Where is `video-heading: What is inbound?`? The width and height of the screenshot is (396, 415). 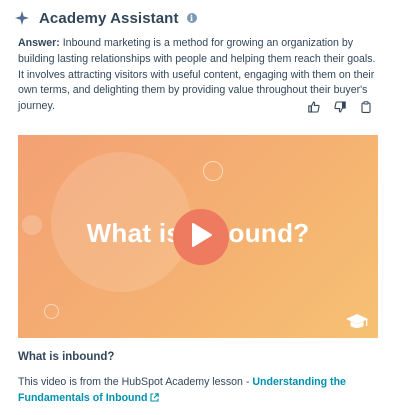 video-heading: What is inbound? is located at coordinates (66, 357).